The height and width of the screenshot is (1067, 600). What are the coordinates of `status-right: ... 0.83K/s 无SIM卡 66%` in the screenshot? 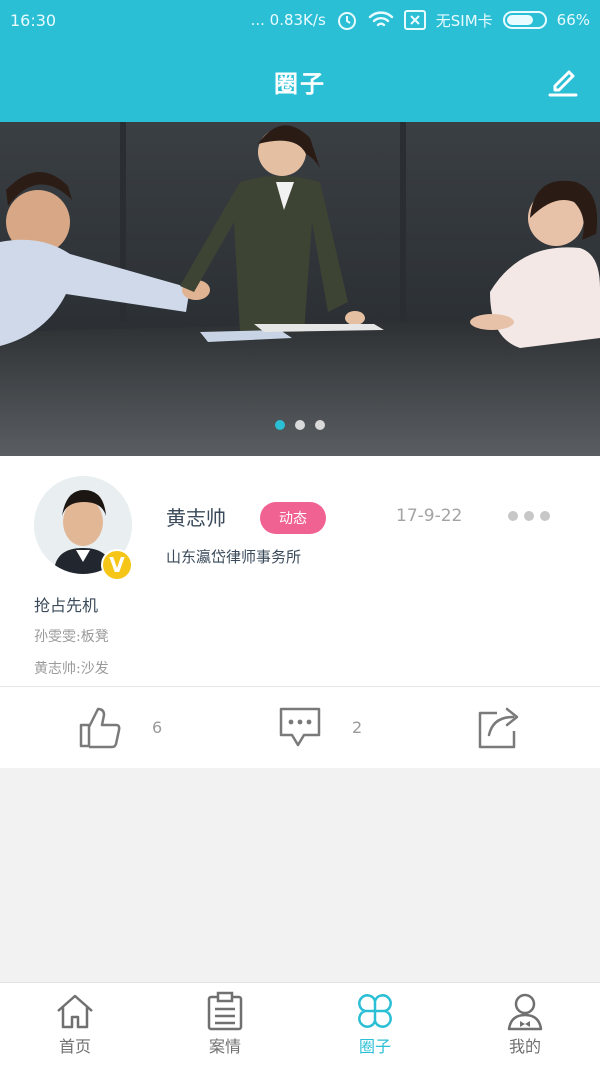 It's located at (420, 20).